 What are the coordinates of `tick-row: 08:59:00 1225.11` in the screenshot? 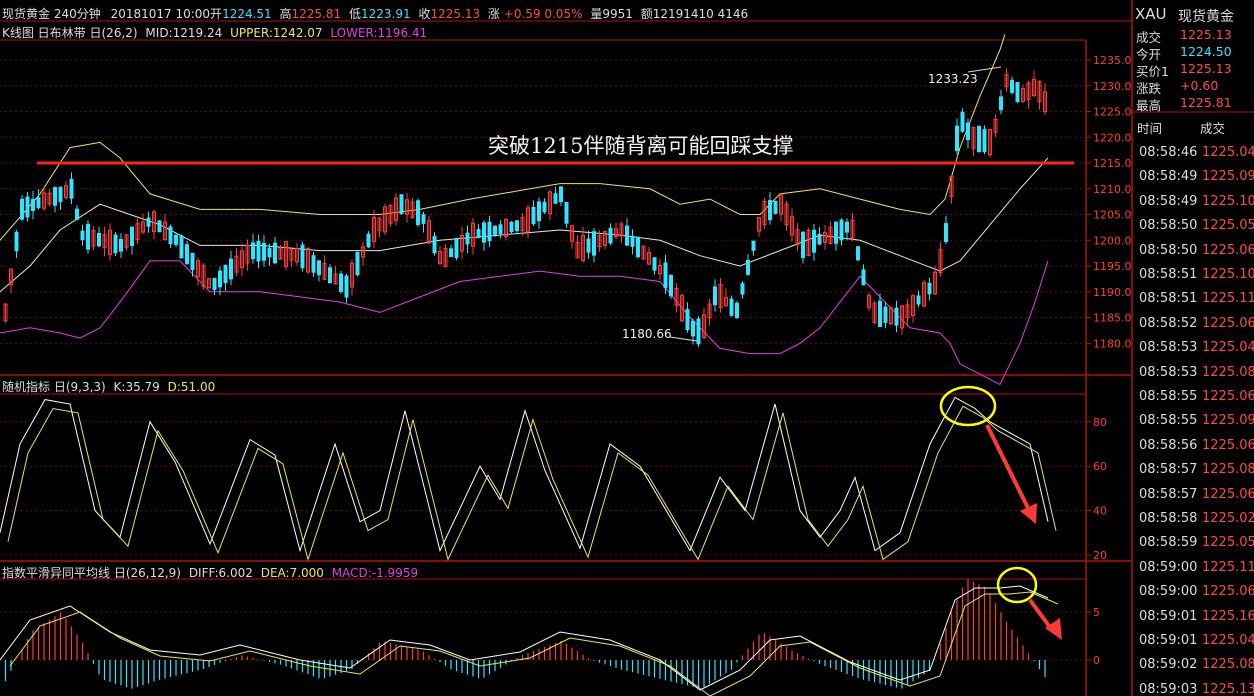 It's located at (1194, 567).